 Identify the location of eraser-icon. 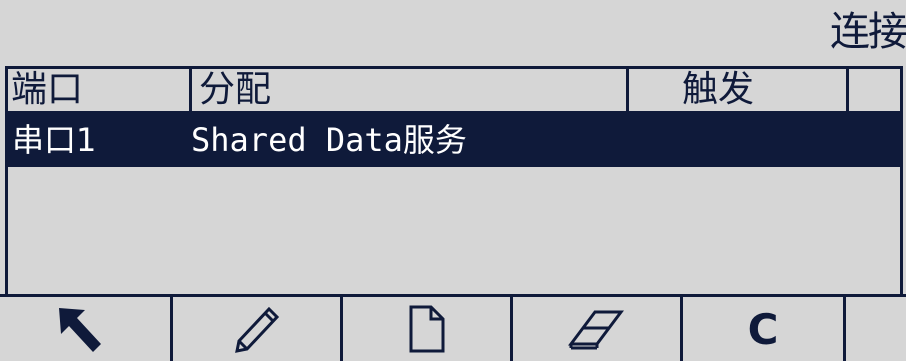
(595, 330).